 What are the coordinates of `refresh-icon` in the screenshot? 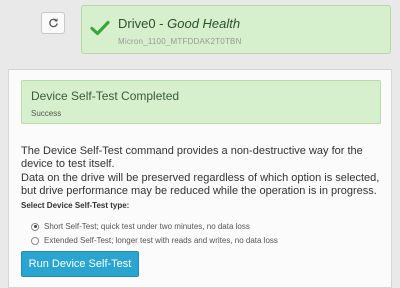 It's located at (53, 23).